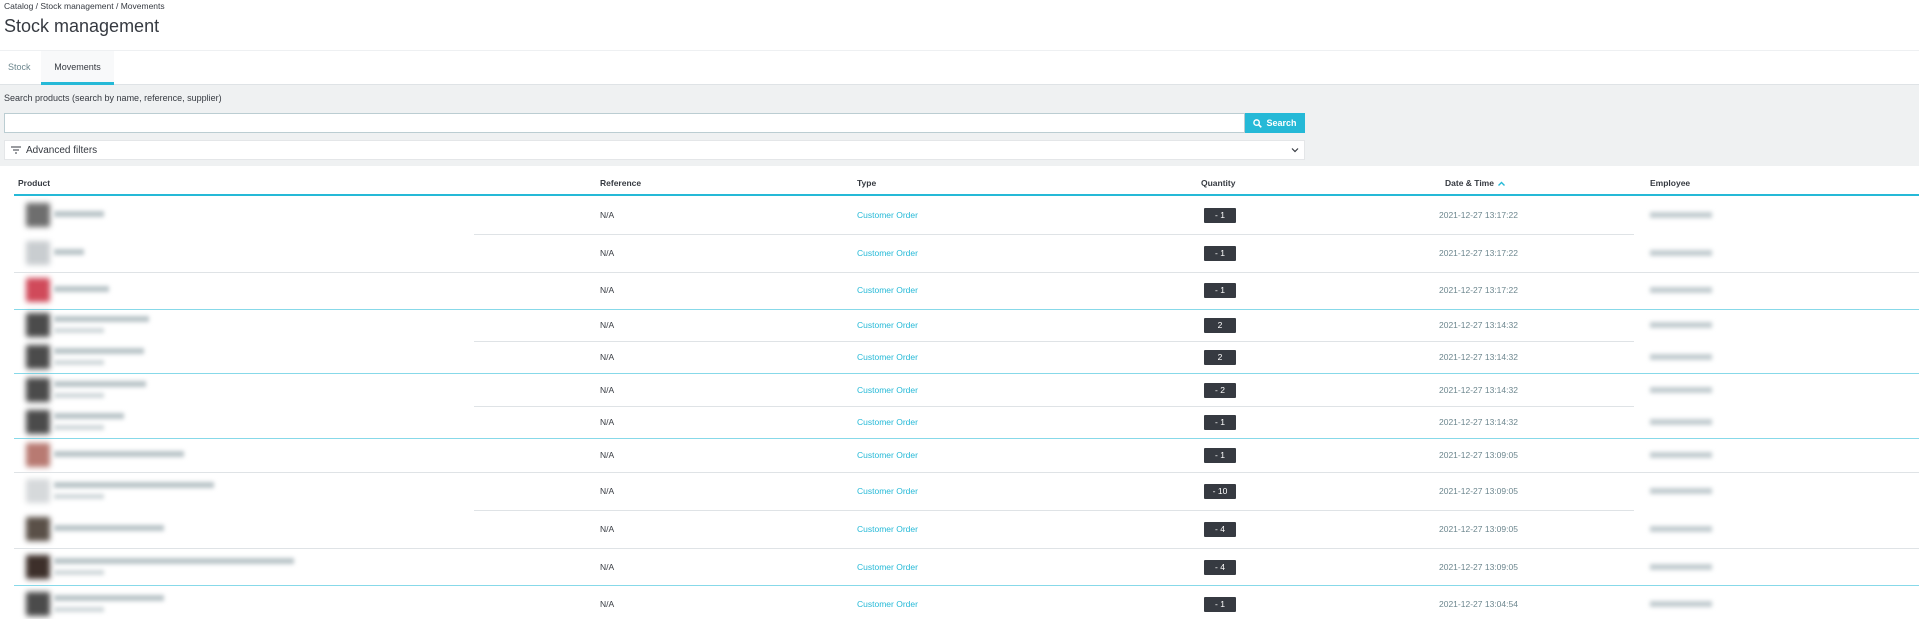  Describe the element at coordinates (1478, 491) in the screenshot. I see `date-time-cell: 2021-12-27 13:09:05` at that location.